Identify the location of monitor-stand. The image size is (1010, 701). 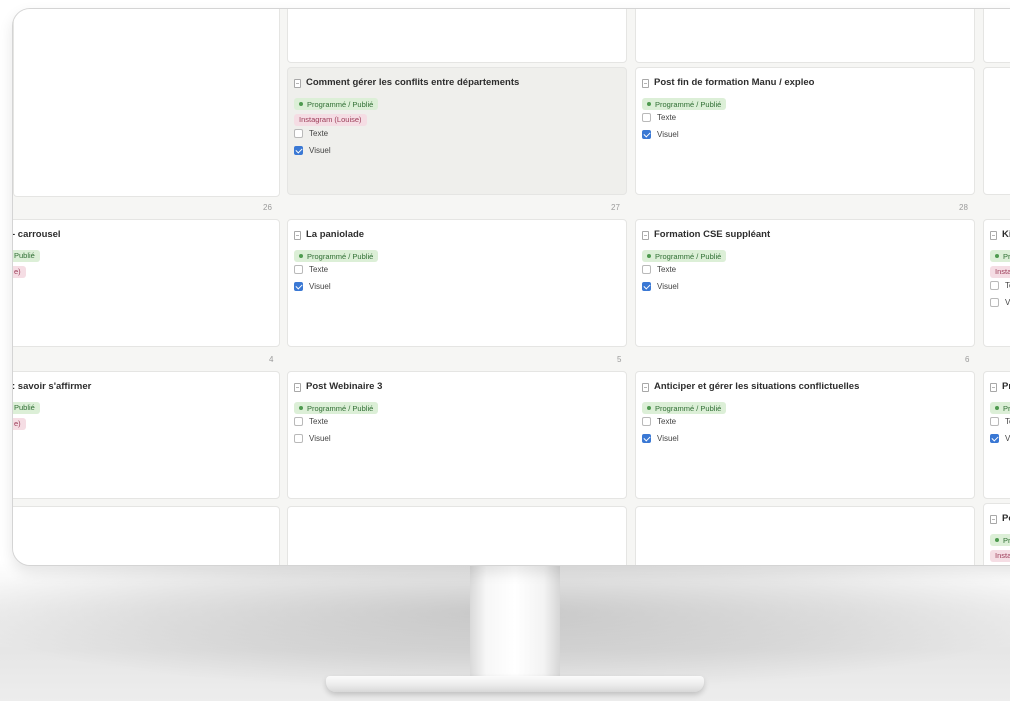
(515, 620).